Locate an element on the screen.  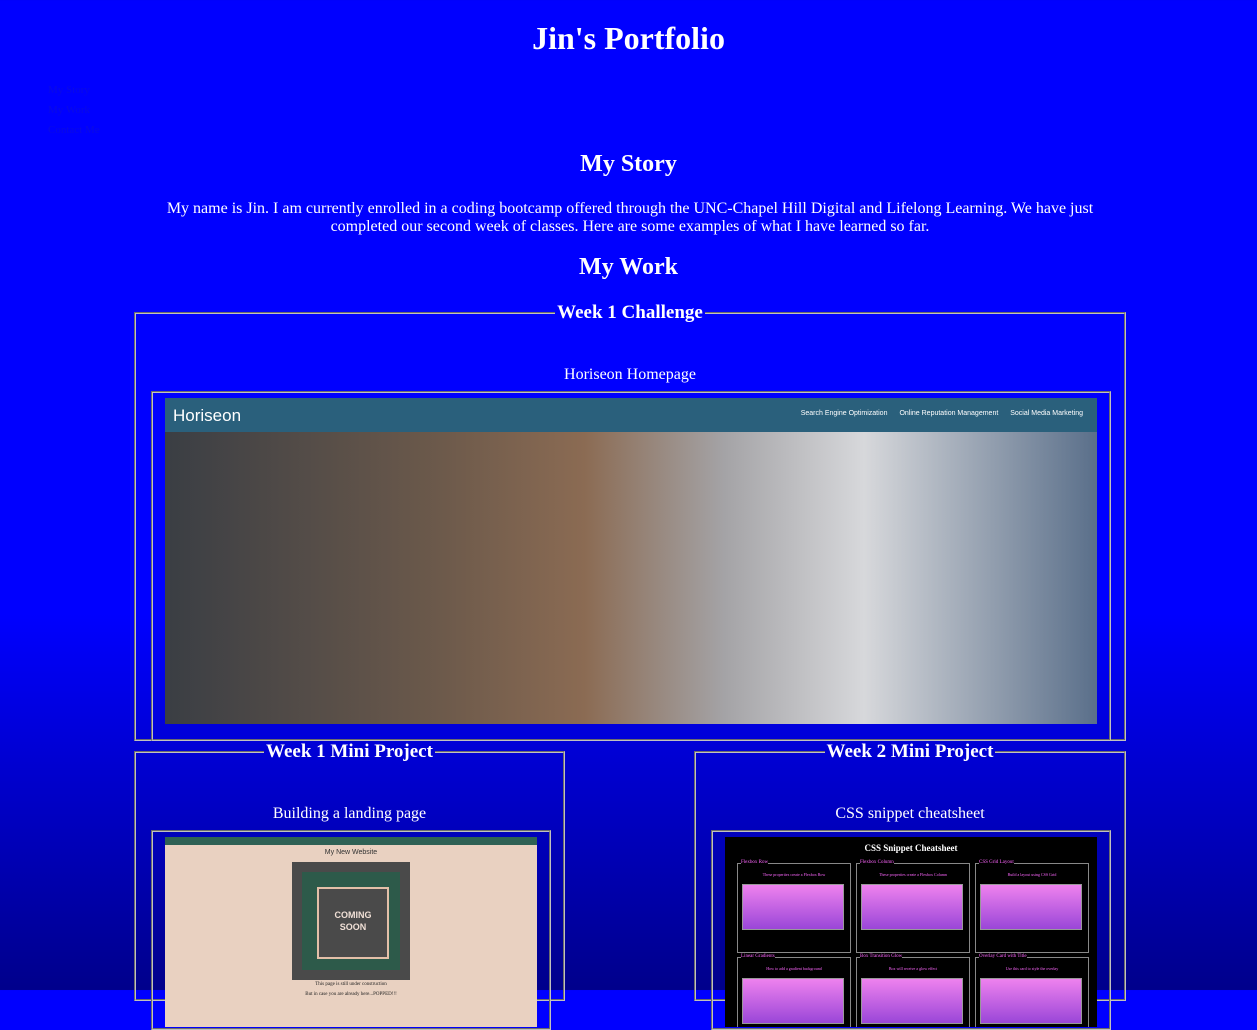
badge-line-2: SOON is located at coordinates (353, 927).